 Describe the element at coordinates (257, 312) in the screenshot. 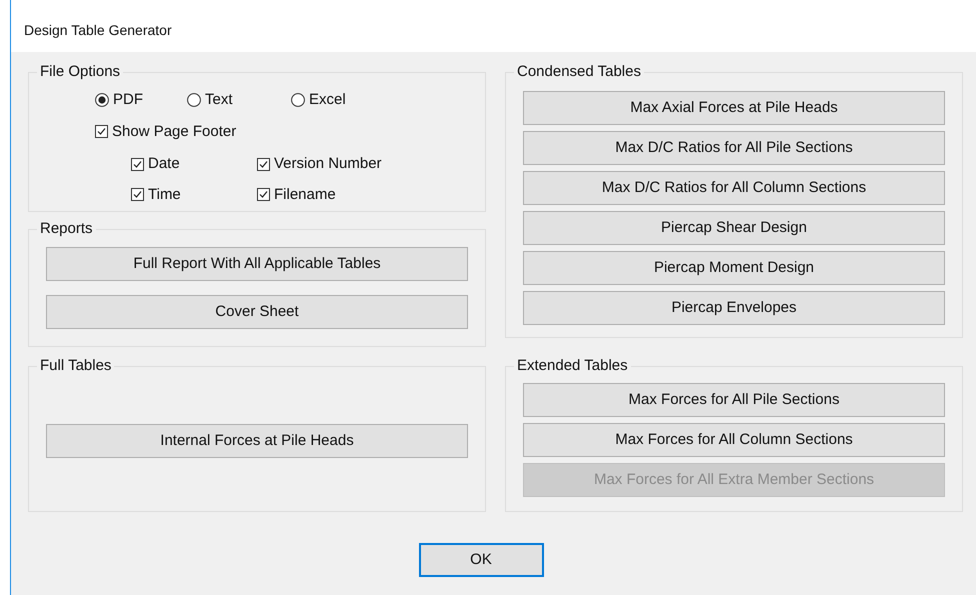

I see `table-button: Cover Sheet` at that location.